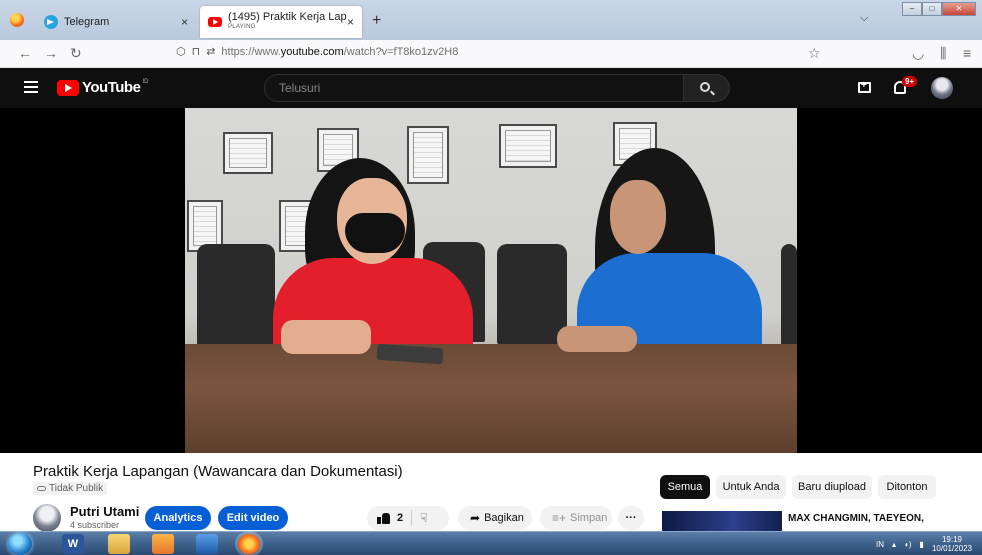 Image resolution: width=982 pixels, height=555 pixels. Describe the element at coordinates (215, 22) in the screenshot. I see `youtube-favicon-icon` at that location.